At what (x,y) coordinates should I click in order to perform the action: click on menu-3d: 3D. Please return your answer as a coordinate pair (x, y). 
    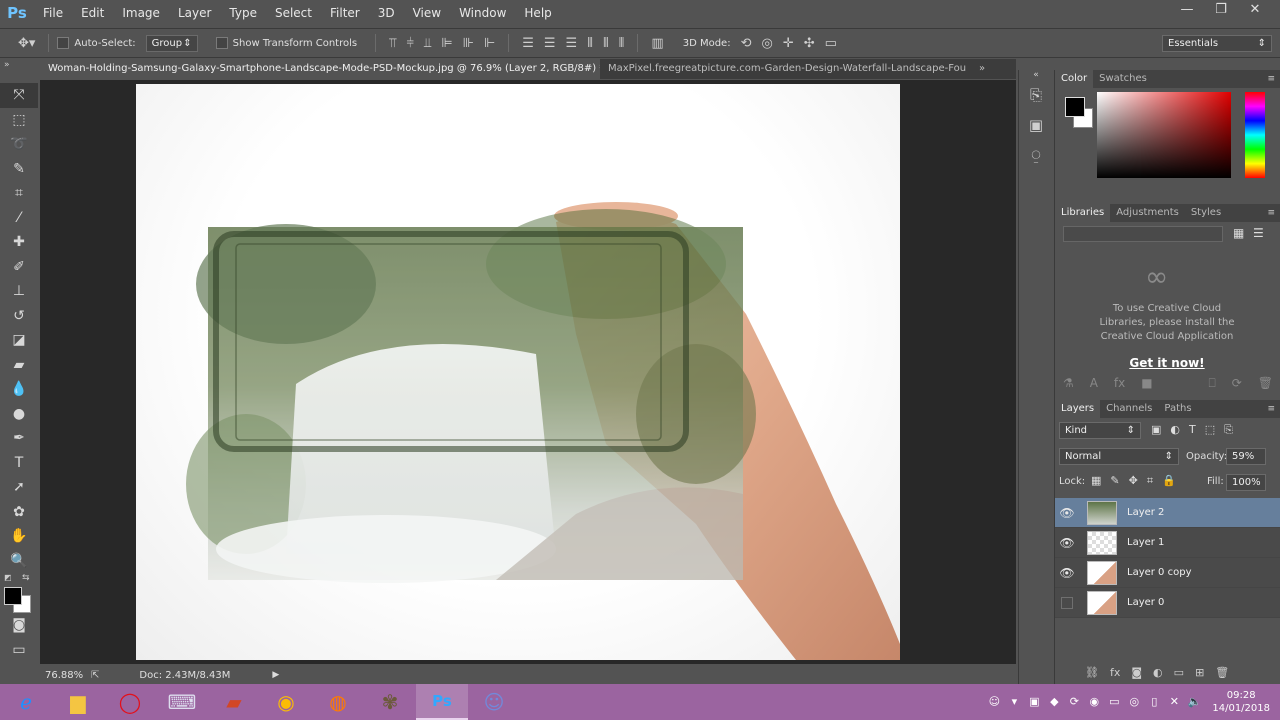
    Looking at the image, I should click on (386, 13).